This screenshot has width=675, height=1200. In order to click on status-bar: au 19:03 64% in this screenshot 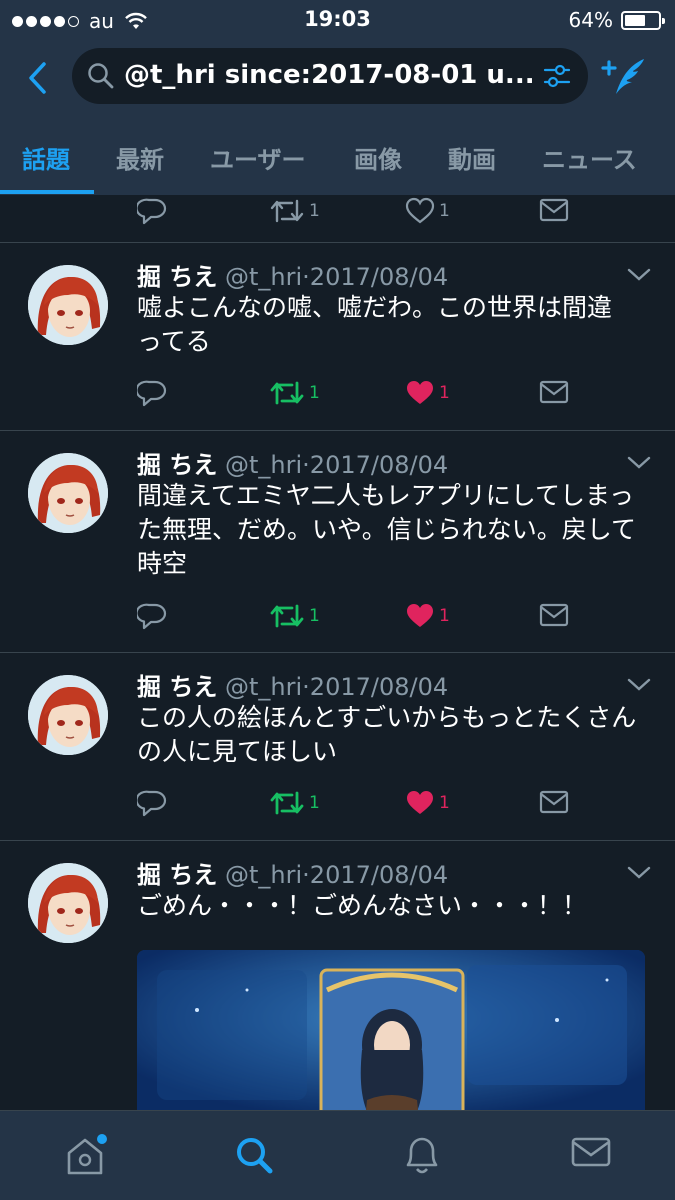, I will do `click(337, 20)`.